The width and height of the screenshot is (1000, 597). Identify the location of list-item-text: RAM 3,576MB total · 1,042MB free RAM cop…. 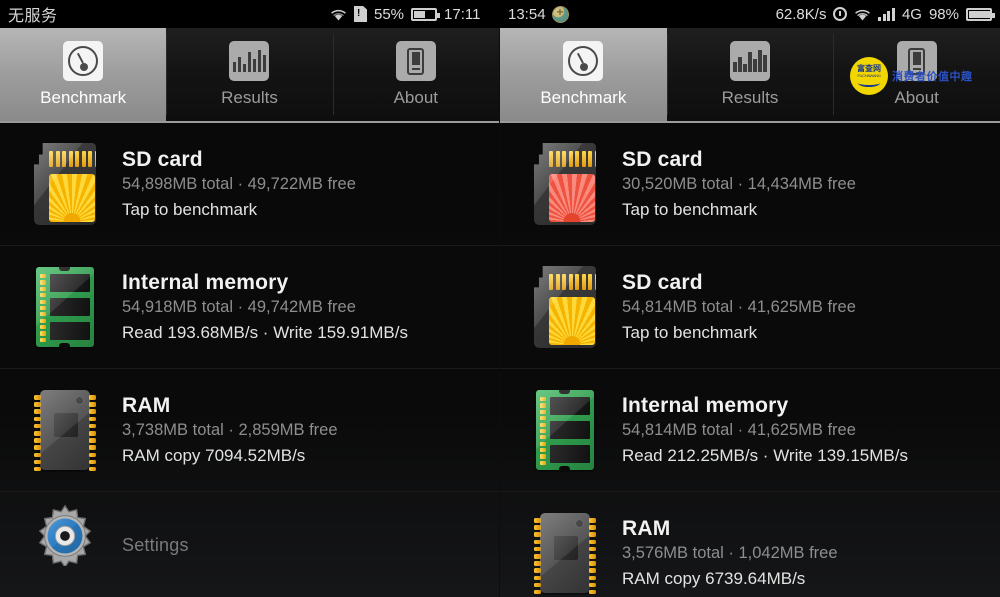
(730, 553).